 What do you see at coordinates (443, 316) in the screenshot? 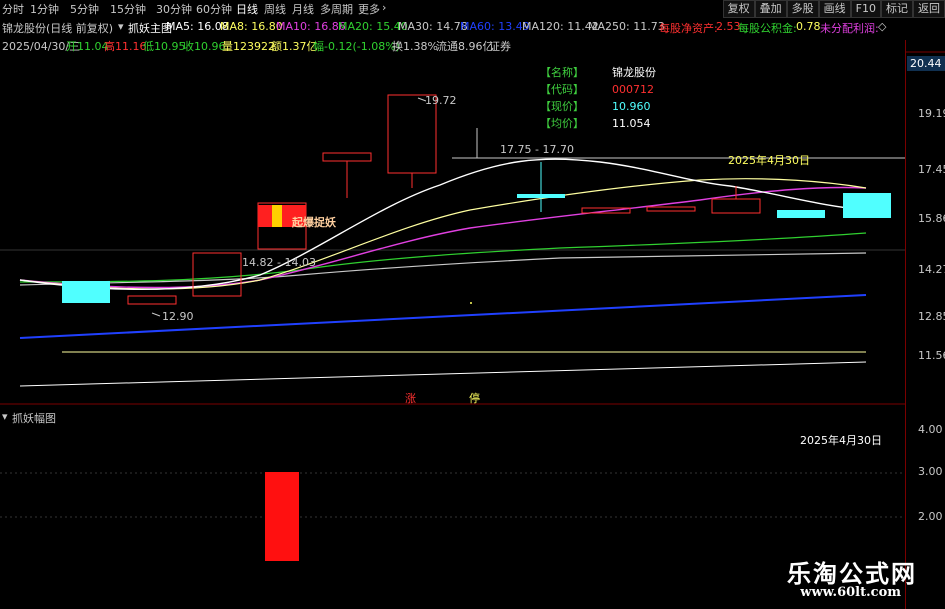
I see `ma60-line` at bounding box center [443, 316].